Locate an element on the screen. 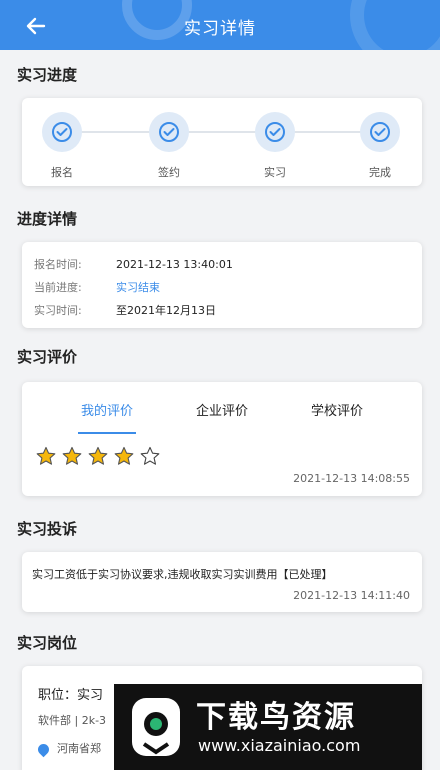 This screenshot has width=440, height=770. watermark-title: 下载鸟资源 is located at coordinates (276, 717).